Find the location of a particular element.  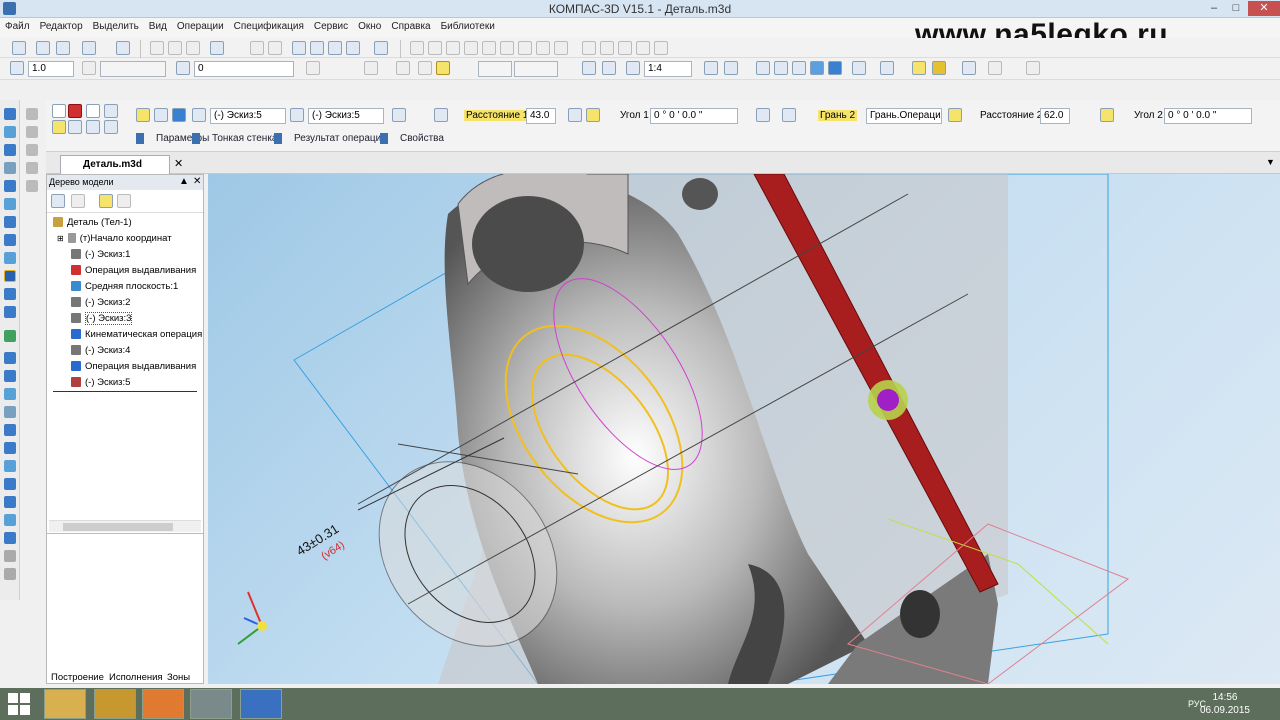

remember-state-icon is located at coordinates (75, 127).